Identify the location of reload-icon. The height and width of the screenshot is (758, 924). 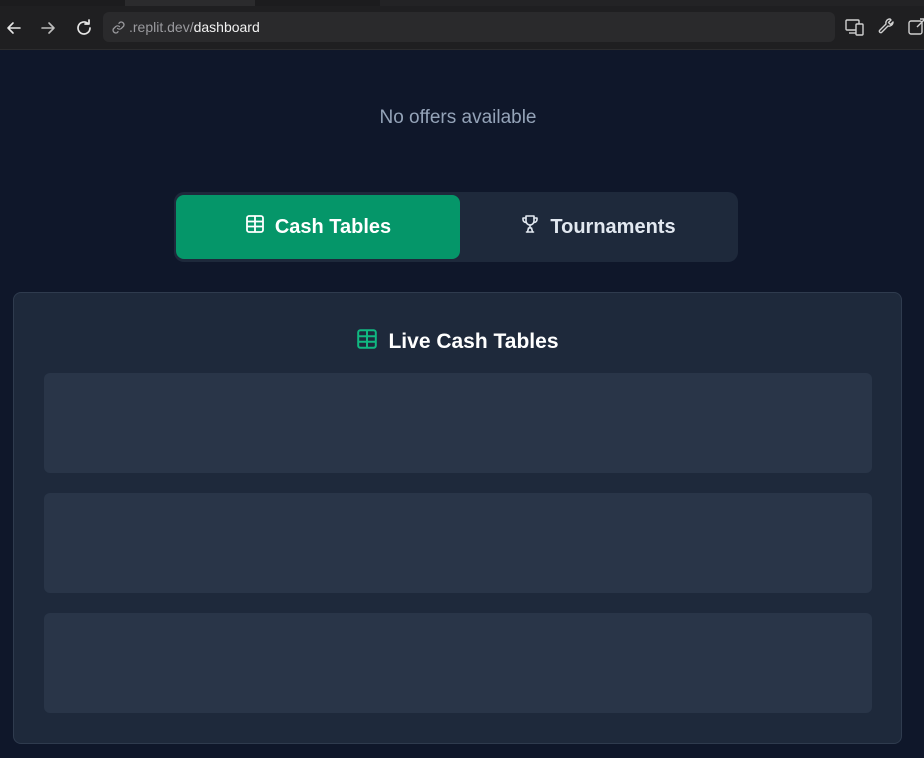
(84, 28).